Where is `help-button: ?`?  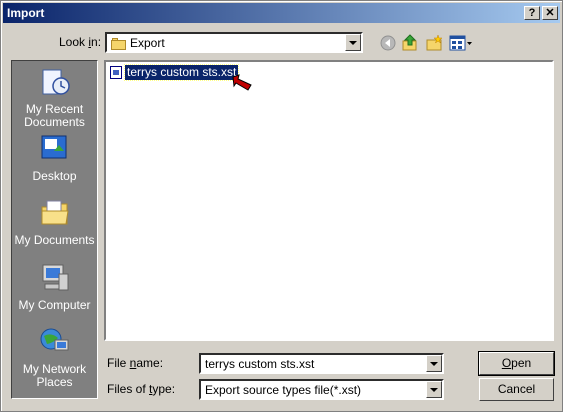
help-button: ? is located at coordinates (532, 13).